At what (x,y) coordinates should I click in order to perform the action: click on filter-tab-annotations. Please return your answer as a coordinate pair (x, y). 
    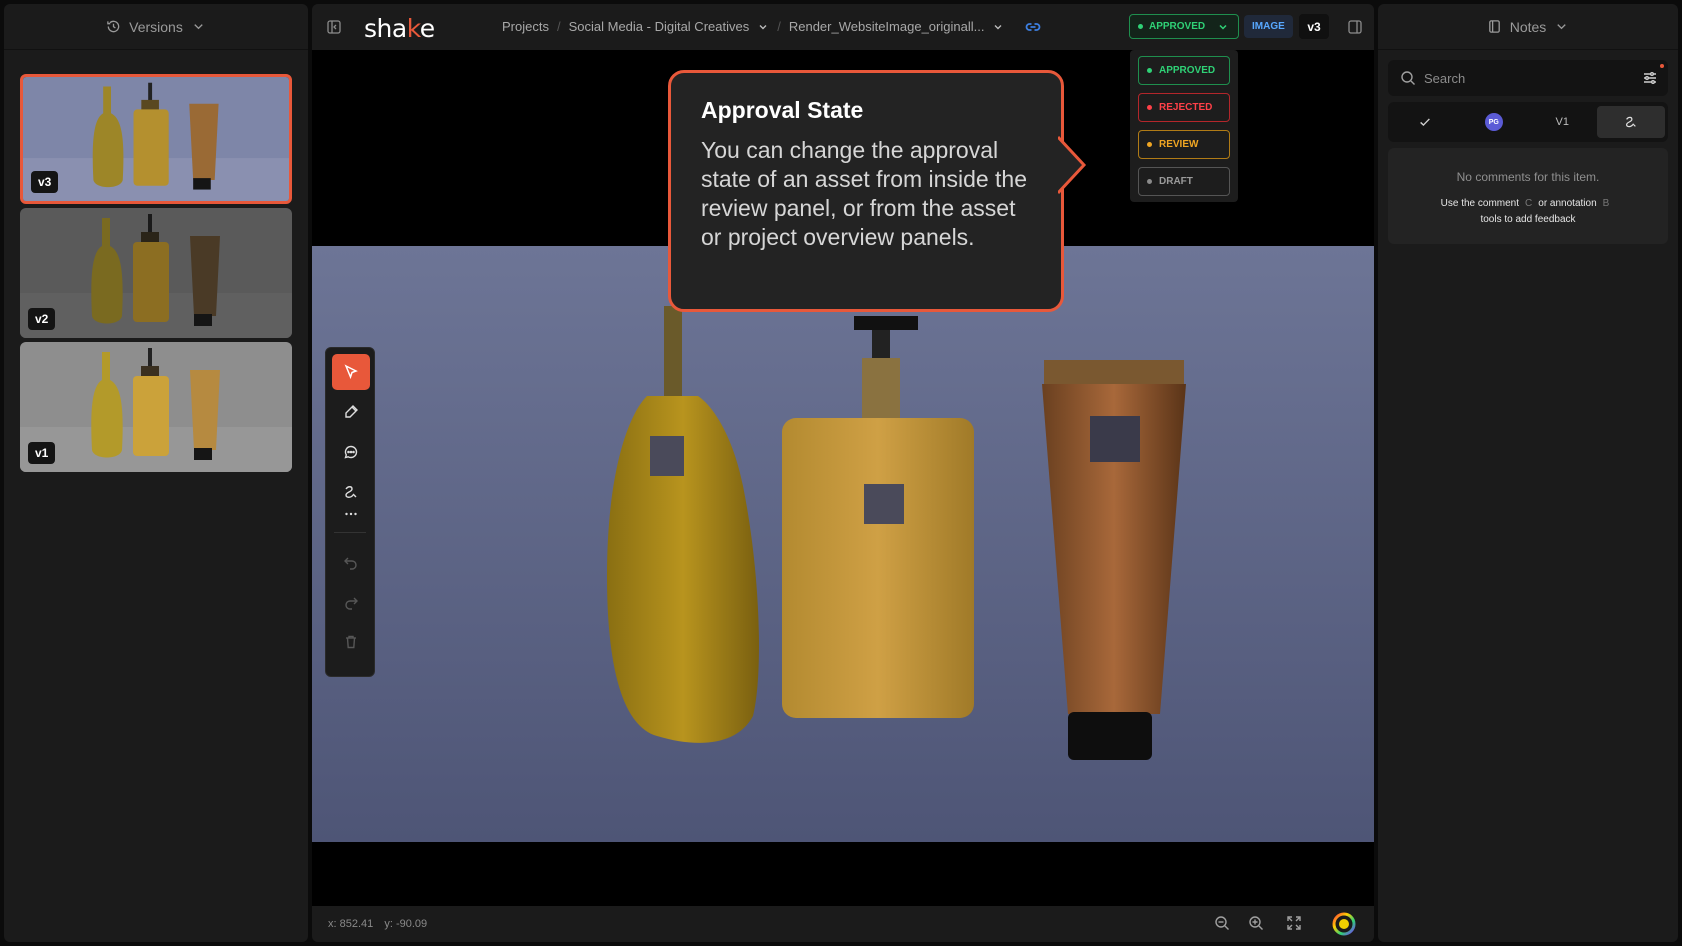
    Looking at the image, I should click on (1630, 122).